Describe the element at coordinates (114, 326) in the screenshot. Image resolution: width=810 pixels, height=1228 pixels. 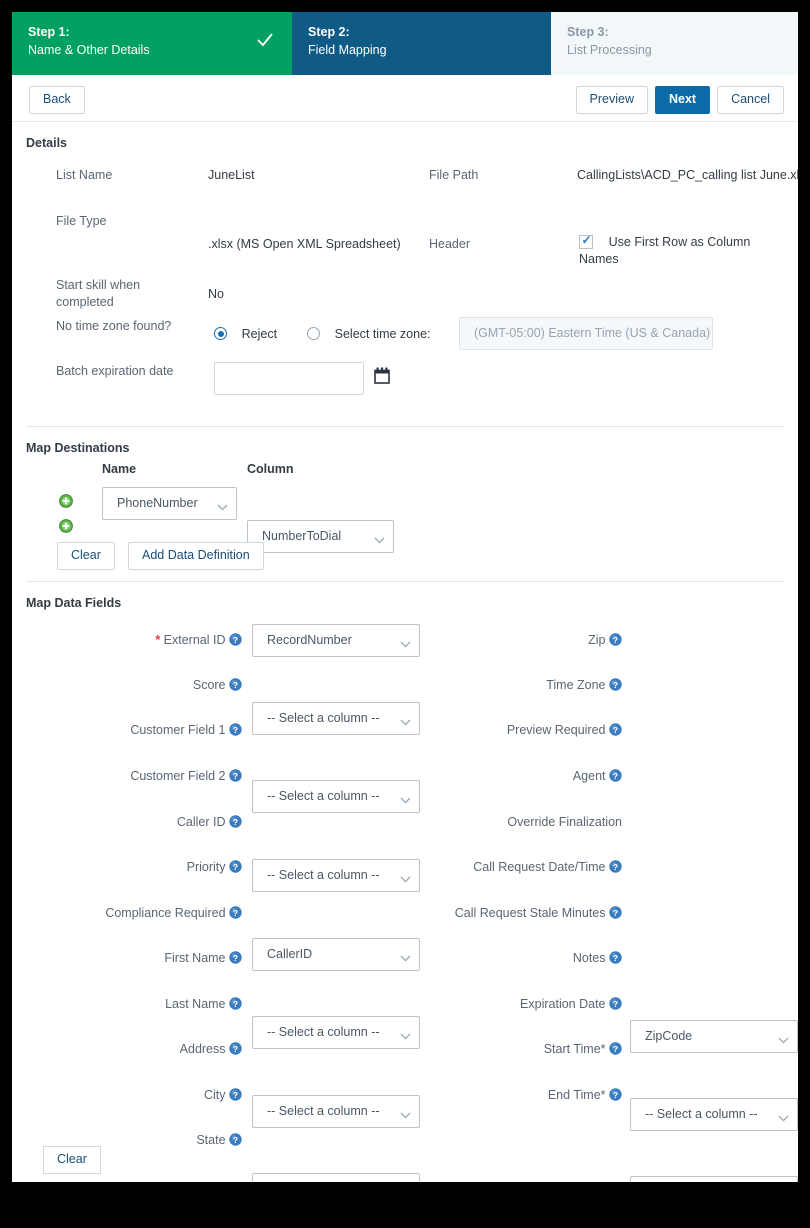
I see `label-no-timezone: No time zone found?` at that location.